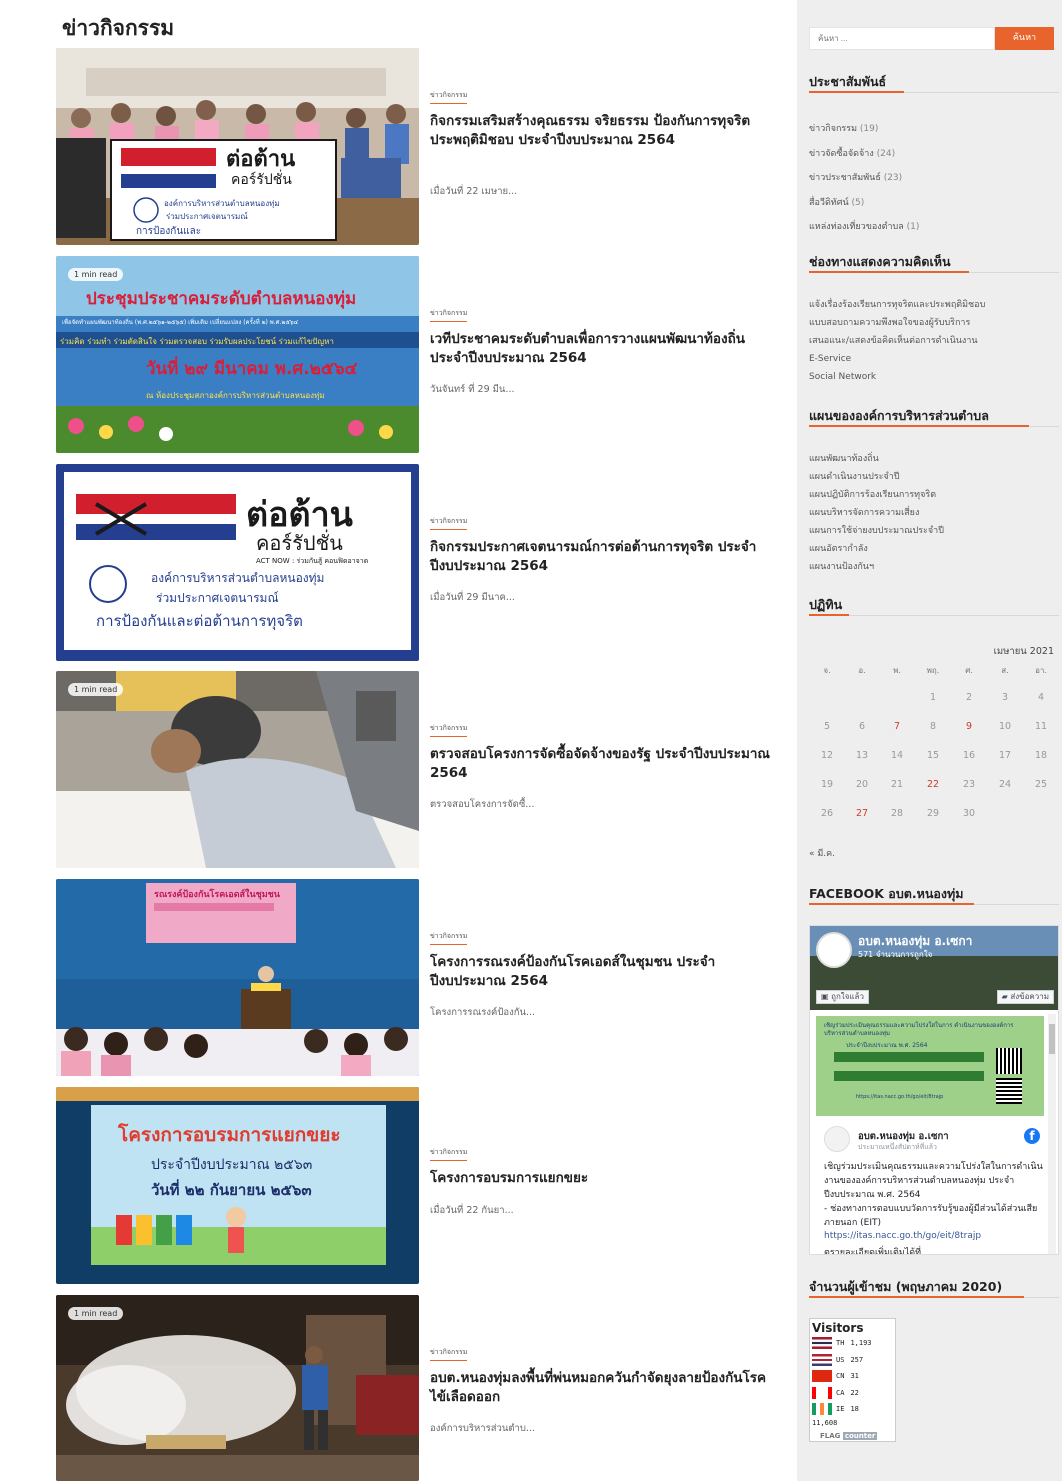  Describe the element at coordinates (312, 561) in the screenshot. I see `banner-text: ACT NOW : ร่วมกันสู้ คอนฟิดอาจาด` at that location.